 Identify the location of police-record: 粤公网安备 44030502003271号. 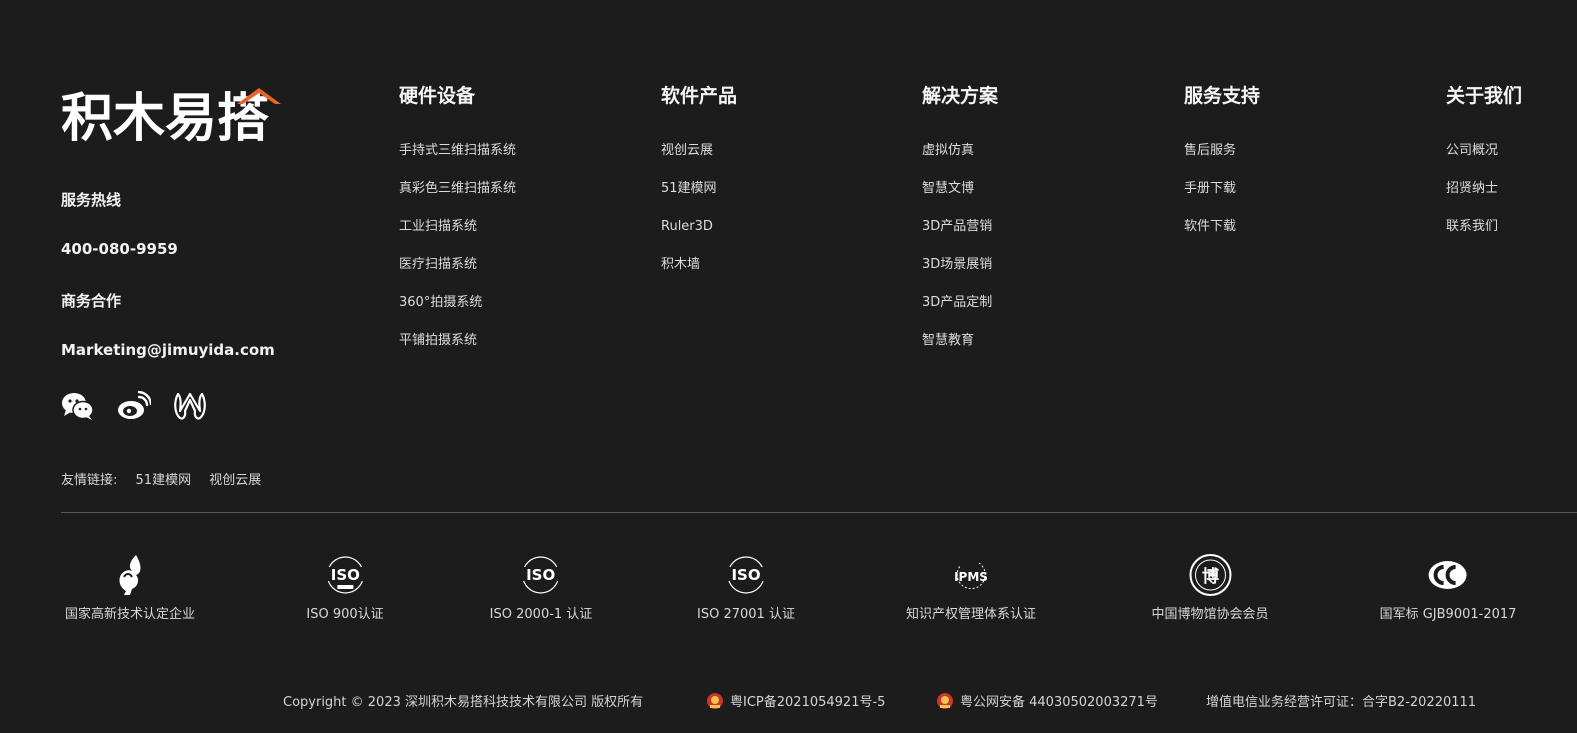
(1047, 700).